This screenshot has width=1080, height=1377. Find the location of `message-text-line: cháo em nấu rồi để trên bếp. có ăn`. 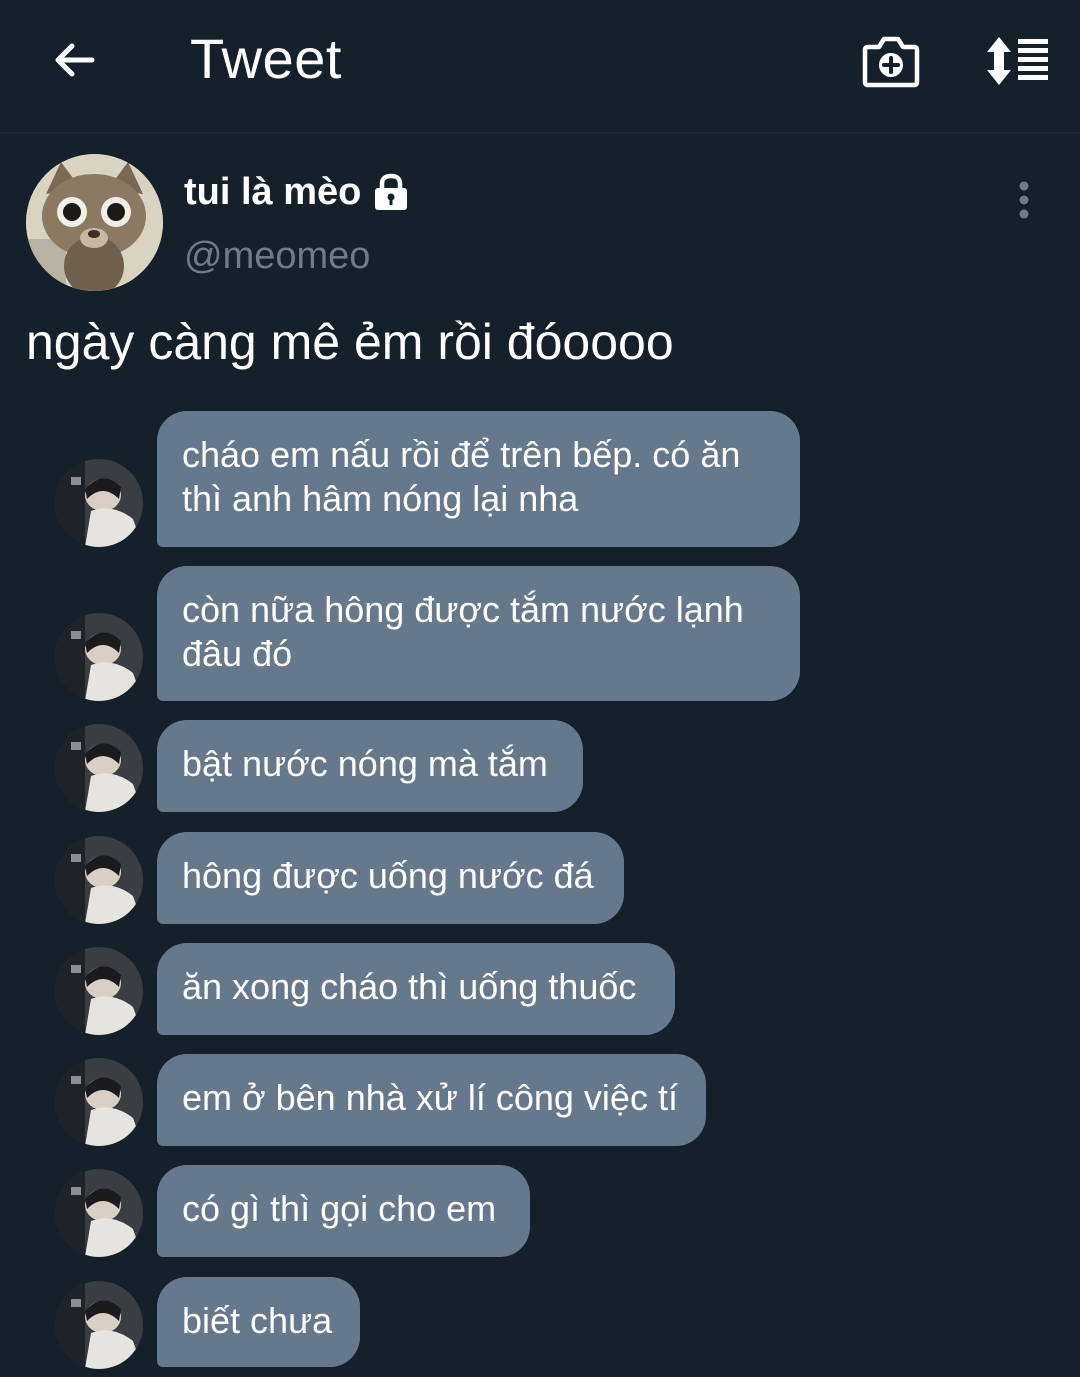

message-text-line: cháo em nấu rồi để trên bếp. có ăn is located at coordinates (461, 454).